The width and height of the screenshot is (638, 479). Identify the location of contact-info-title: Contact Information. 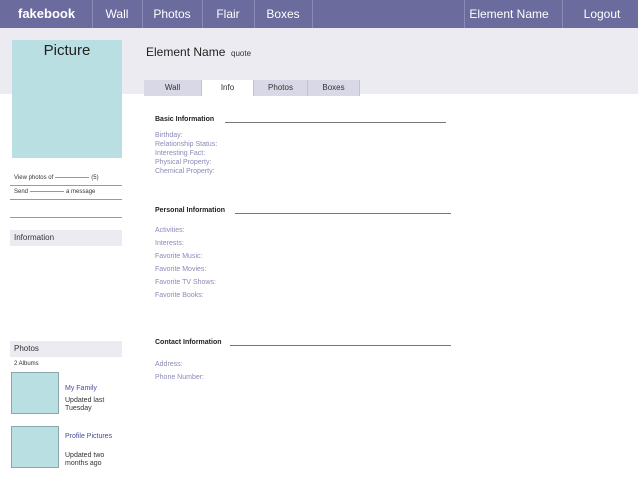
(188, 342).